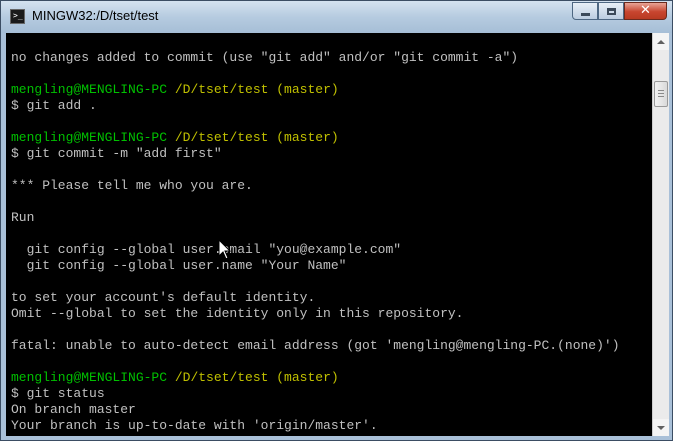 Image resolution: width=673 pixels, height=441 pixels. Describe the element at coordinates (336, 17) in the screenshot. I see `title-bar: >_ MINGW32:/D/tset/test ✕` at that location.